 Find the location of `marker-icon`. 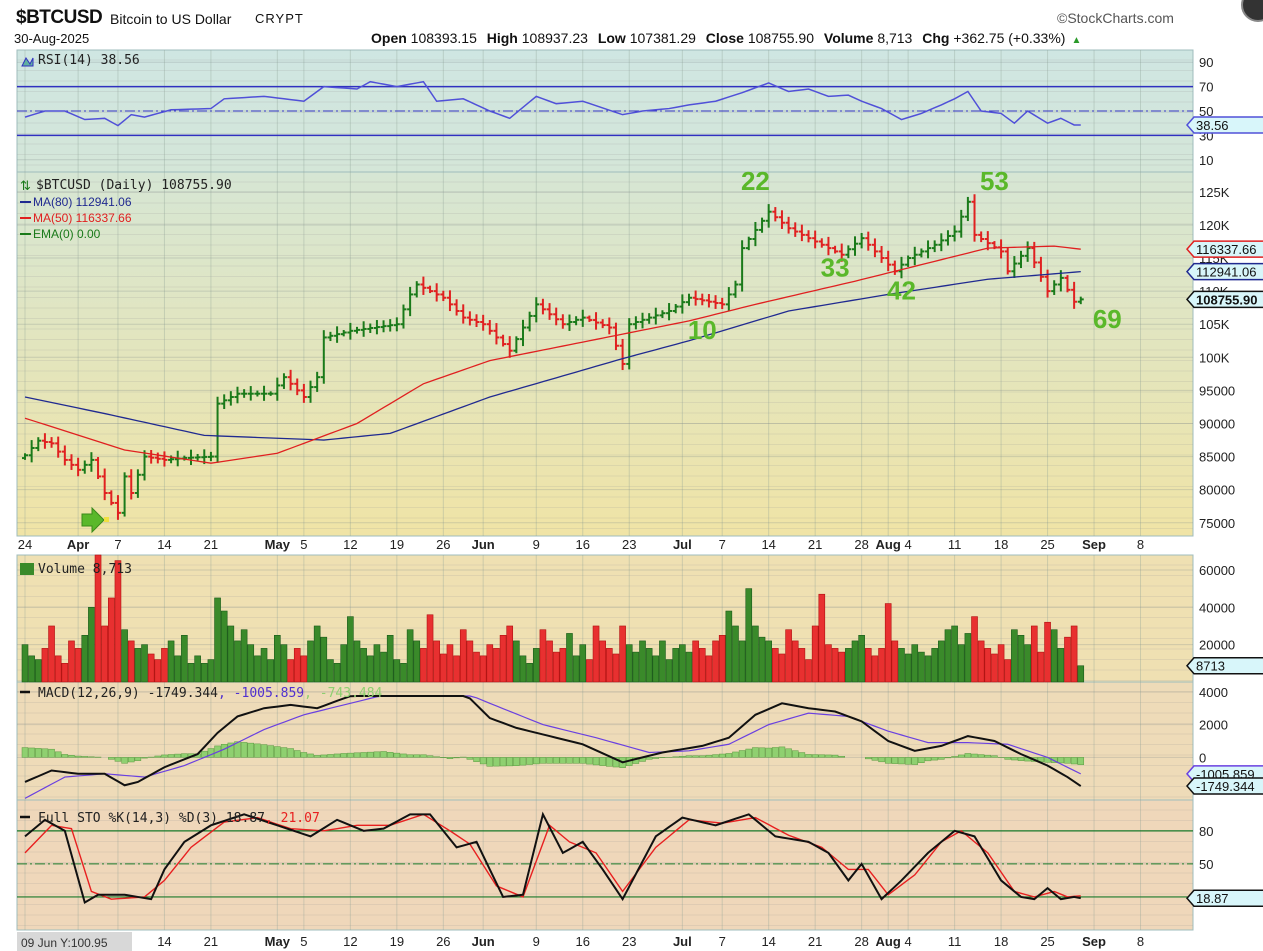

marker-icon is located at coordinates (106, 519).